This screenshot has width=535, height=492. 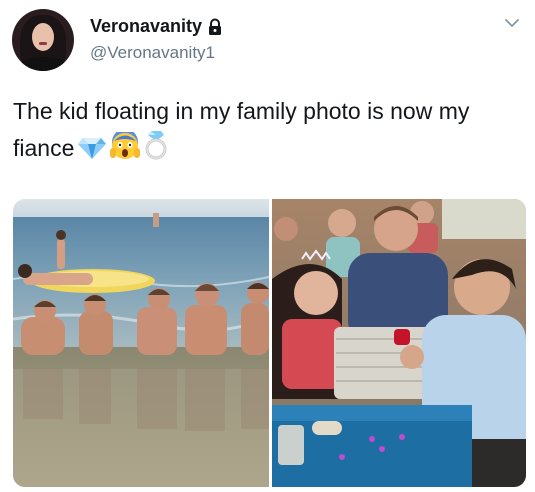 What do you see at coordinates (215, 26) in the screenshot?
I see `lock-icon` at bounding box center [215, 26].